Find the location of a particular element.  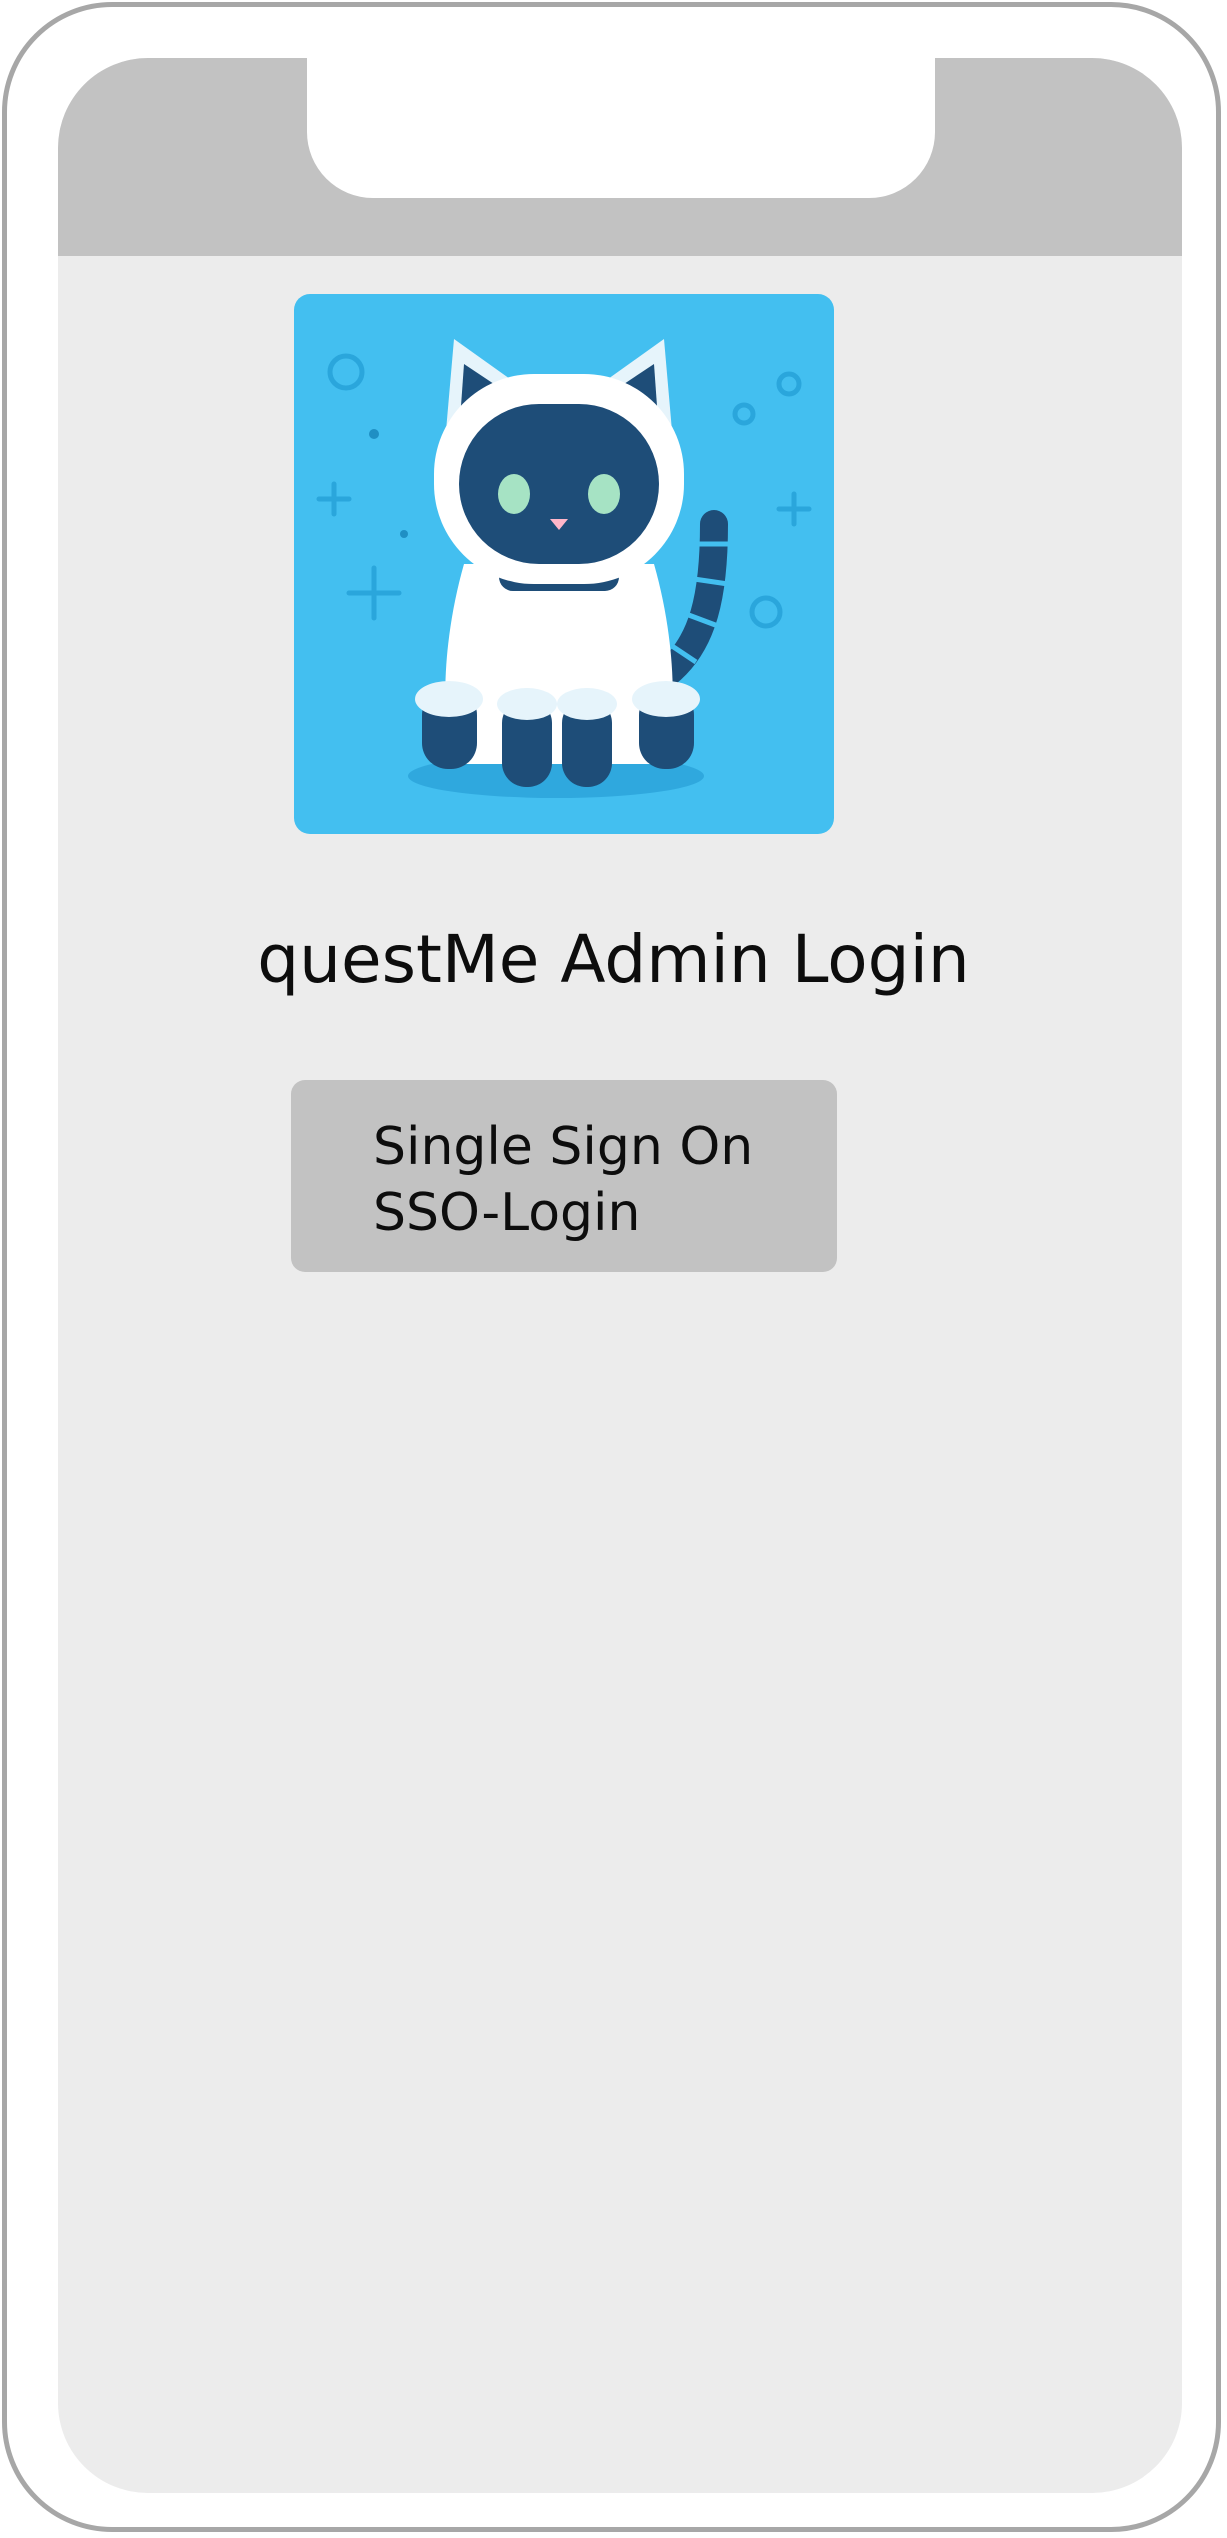

robot-cat-icon is located at coordinates (564, 564).